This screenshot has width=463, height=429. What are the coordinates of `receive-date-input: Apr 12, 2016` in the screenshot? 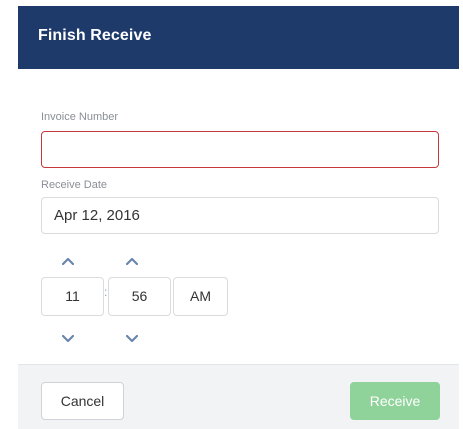 It's located at (240, 215).